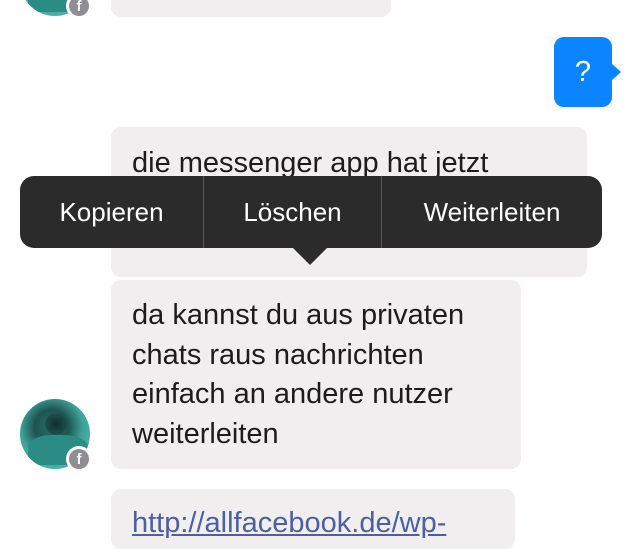 This screenshot has height=549, width=640. I want to click on message-context-menu: Kopieren Löschen Weiterleiten, so click(311, 212).